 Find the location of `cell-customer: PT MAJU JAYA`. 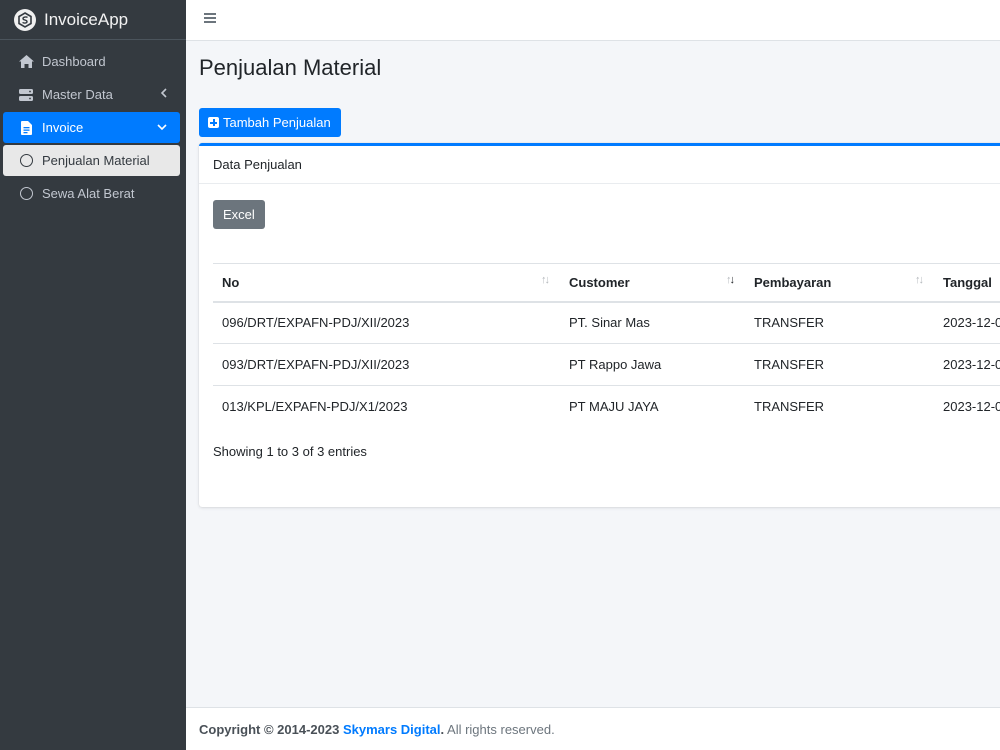

cell-customer: PT MAJU JAYA is located at coordinates (614, 407).